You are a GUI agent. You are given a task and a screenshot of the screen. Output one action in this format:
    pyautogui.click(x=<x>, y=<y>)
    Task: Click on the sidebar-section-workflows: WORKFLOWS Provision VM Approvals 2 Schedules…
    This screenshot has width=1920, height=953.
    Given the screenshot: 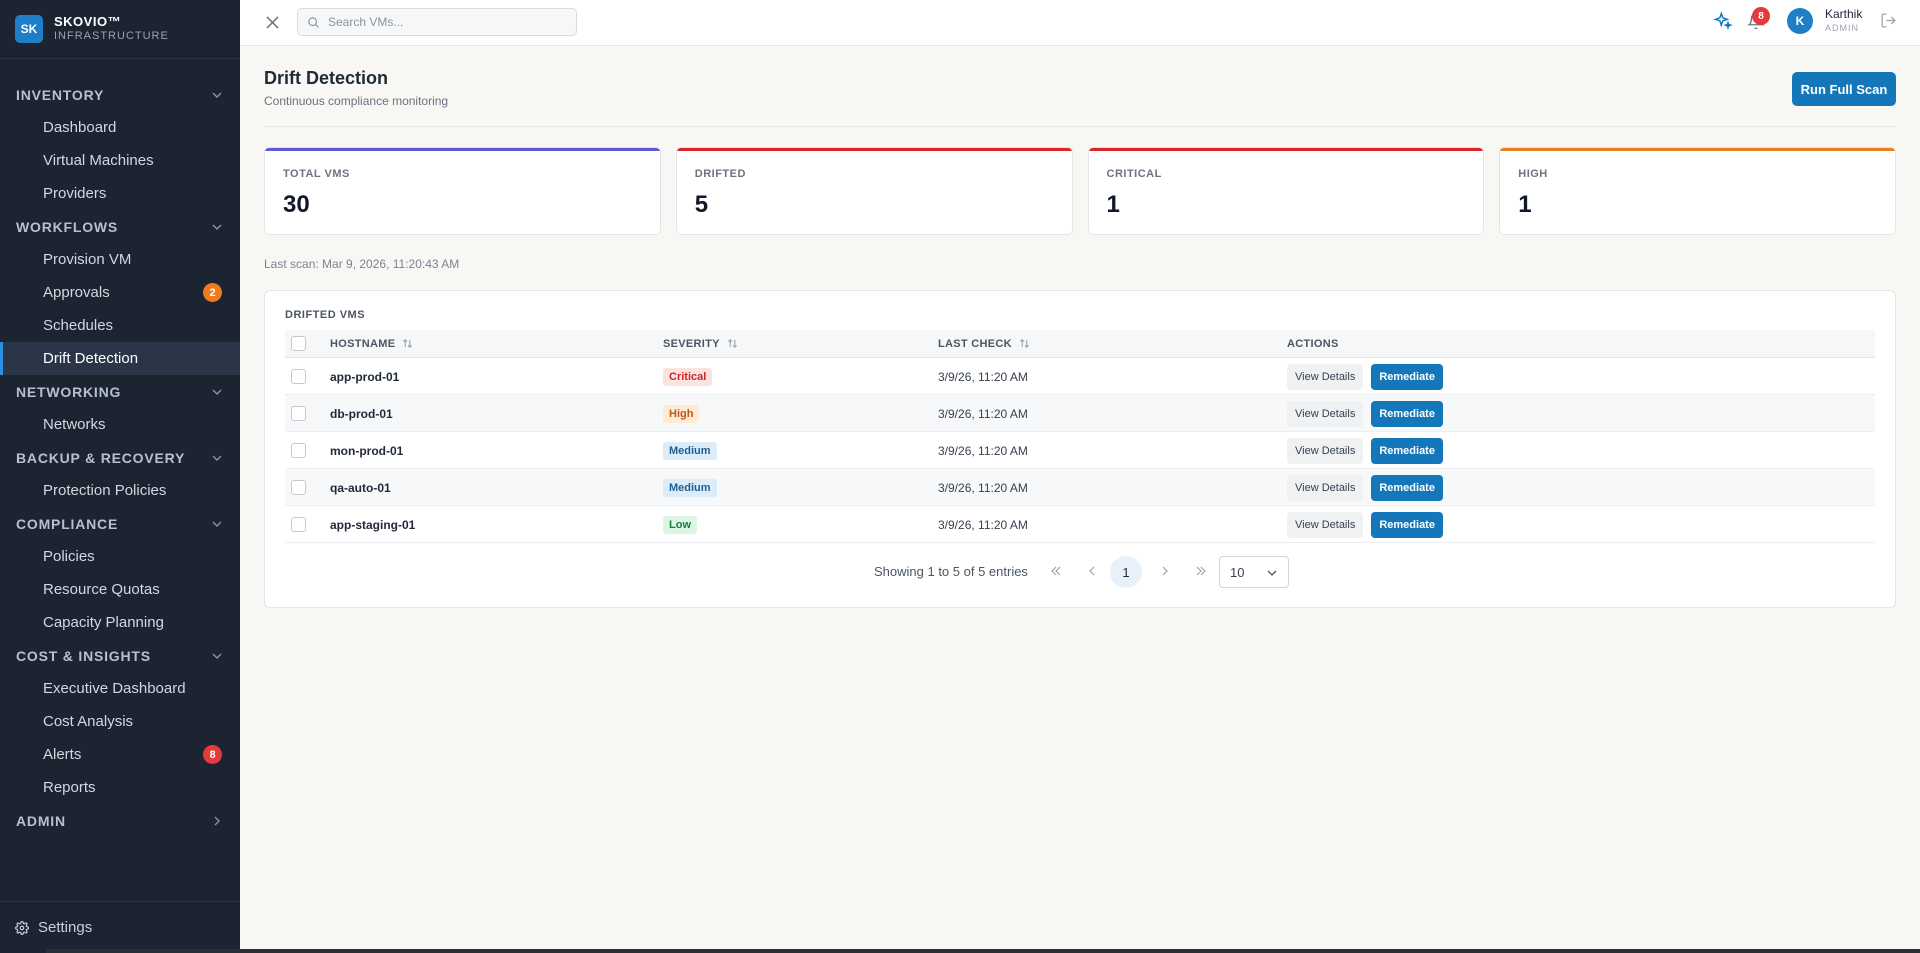 What is the action you would take?
    pyautogui.click(x=120, y=292)
    